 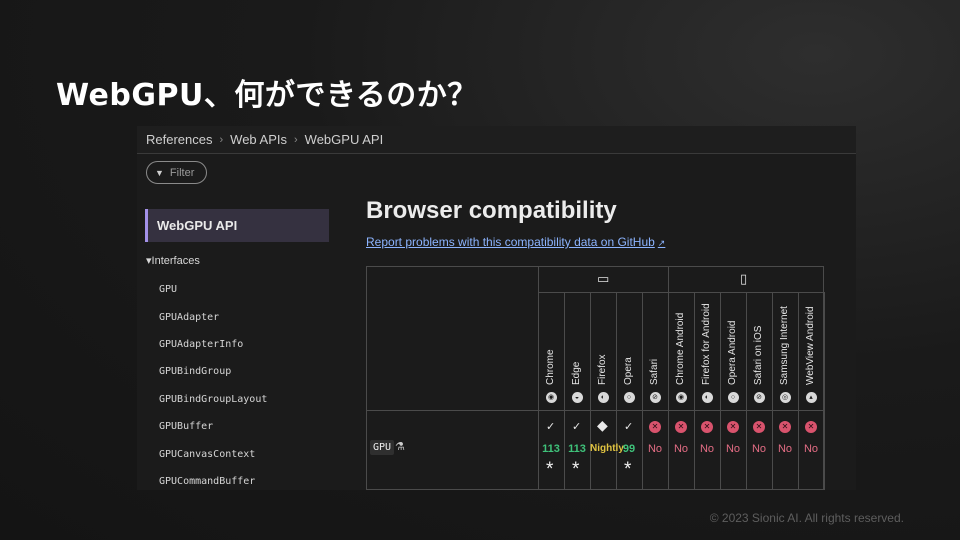 What do you see at coordinates (344, 139) in the screenshot?
I see `breadcrumb-webgpu-api: WebGPU API` at bounding box center [344, 139].